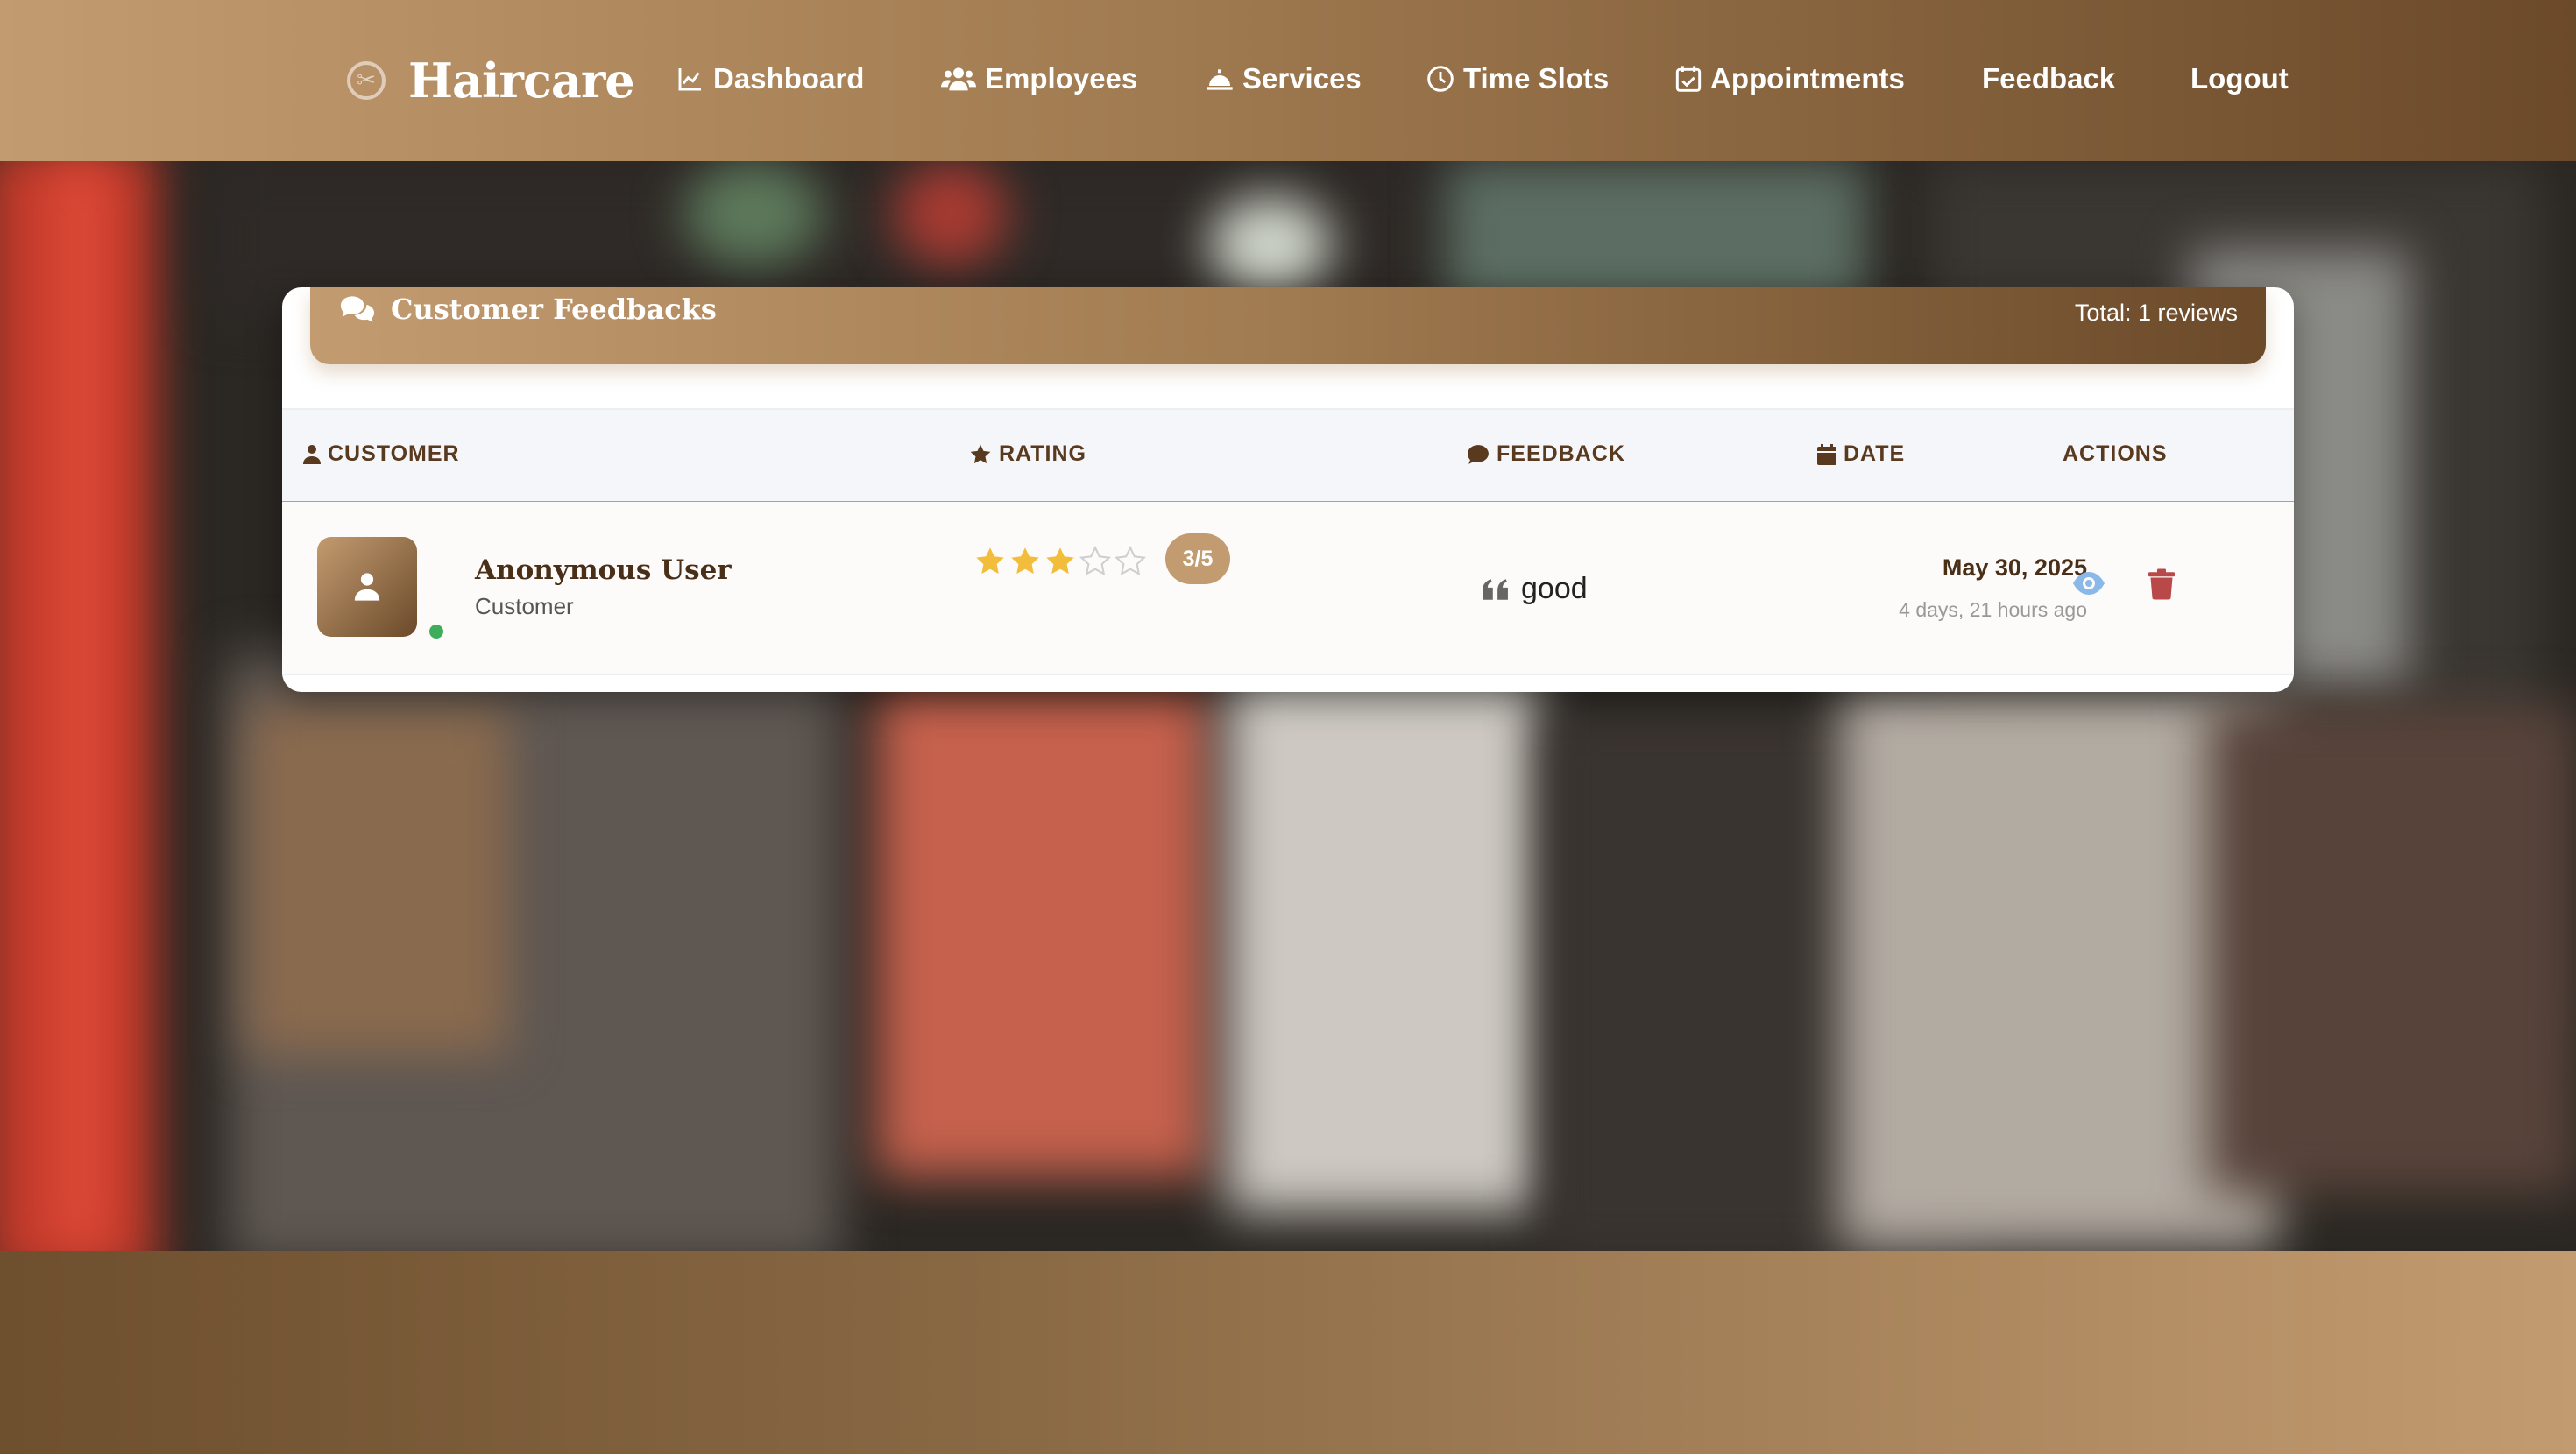 This screenshot has width=2576, height=1454. I want to click on th-feedback: FEEDBACK, so click(1546, 454).